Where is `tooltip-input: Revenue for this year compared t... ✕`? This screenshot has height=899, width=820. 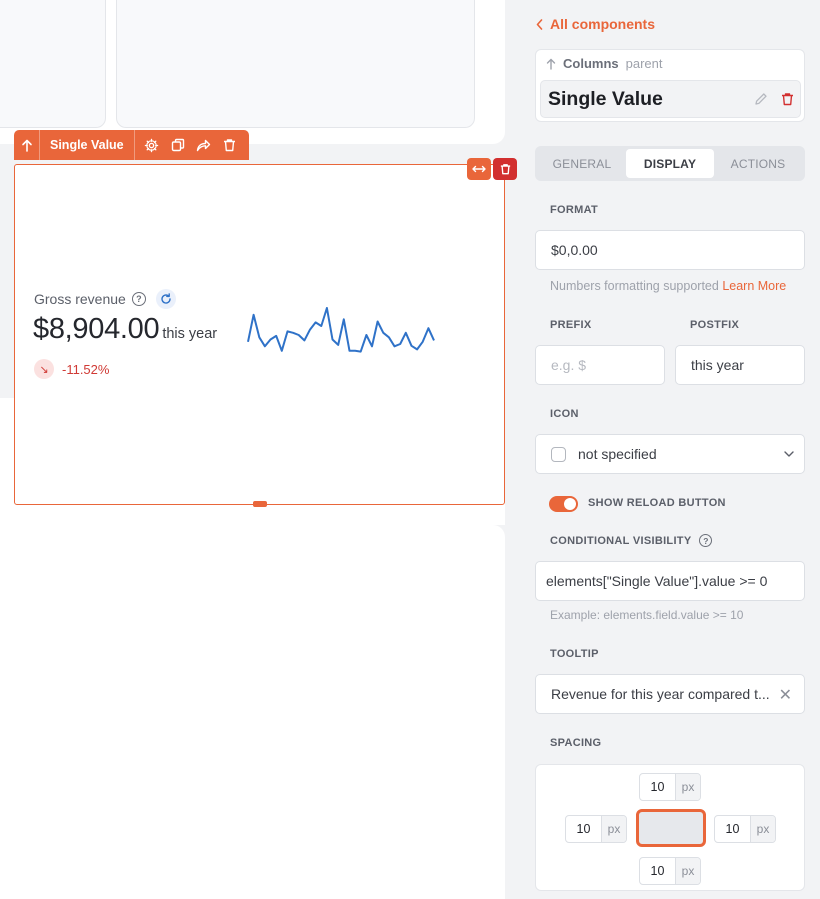 tooltip-input: Revenue for this year compared t... ✕ is located at coordinates (670, 694).